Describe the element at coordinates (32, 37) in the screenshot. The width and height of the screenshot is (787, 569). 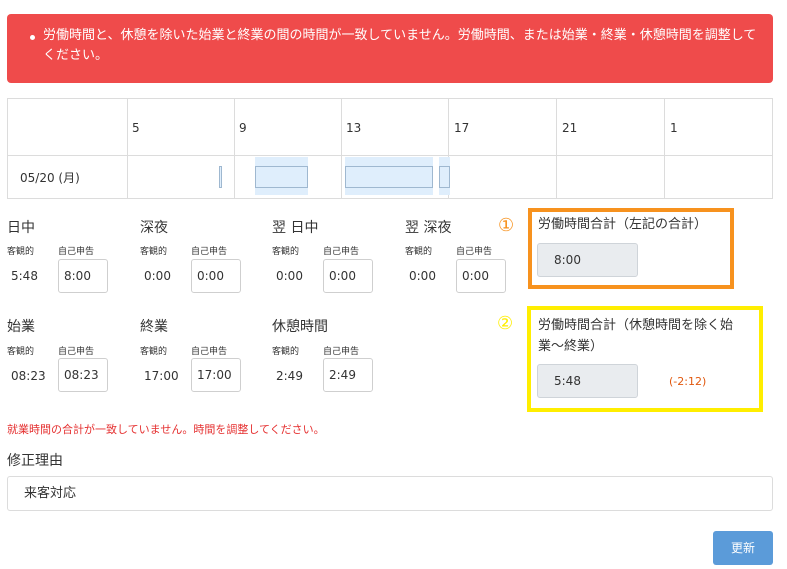
I see `bullet-icon` at that location.